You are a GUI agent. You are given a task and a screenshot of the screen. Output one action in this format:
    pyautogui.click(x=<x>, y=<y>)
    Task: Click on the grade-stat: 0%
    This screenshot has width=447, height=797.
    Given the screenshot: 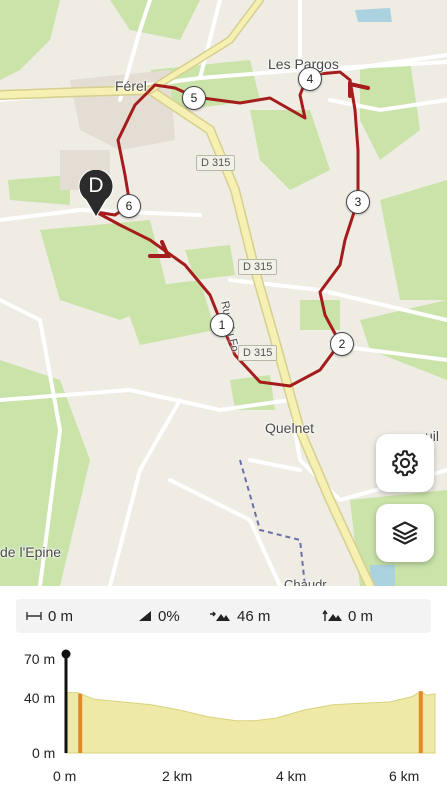 What is the action you would take?
    pyautogui.click(x=159, y=616)
    